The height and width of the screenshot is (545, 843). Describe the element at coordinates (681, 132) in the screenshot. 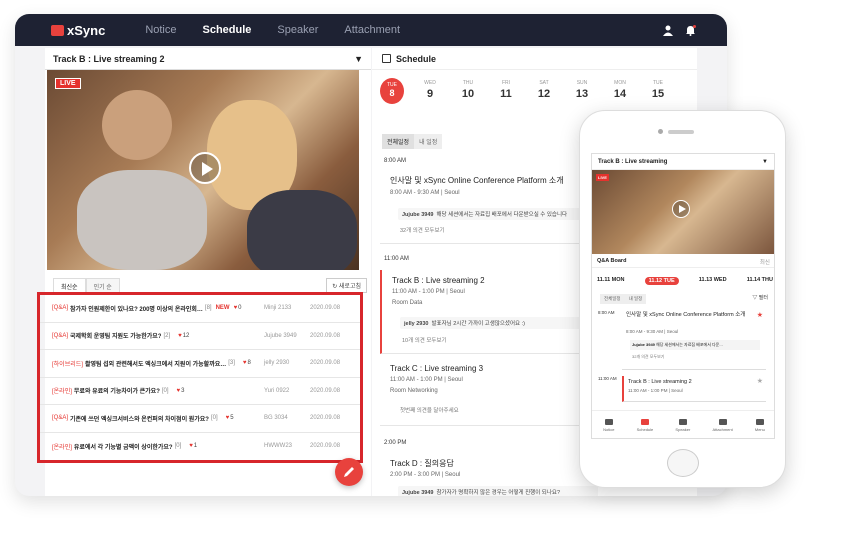

I see `phone-speaker` at that location.